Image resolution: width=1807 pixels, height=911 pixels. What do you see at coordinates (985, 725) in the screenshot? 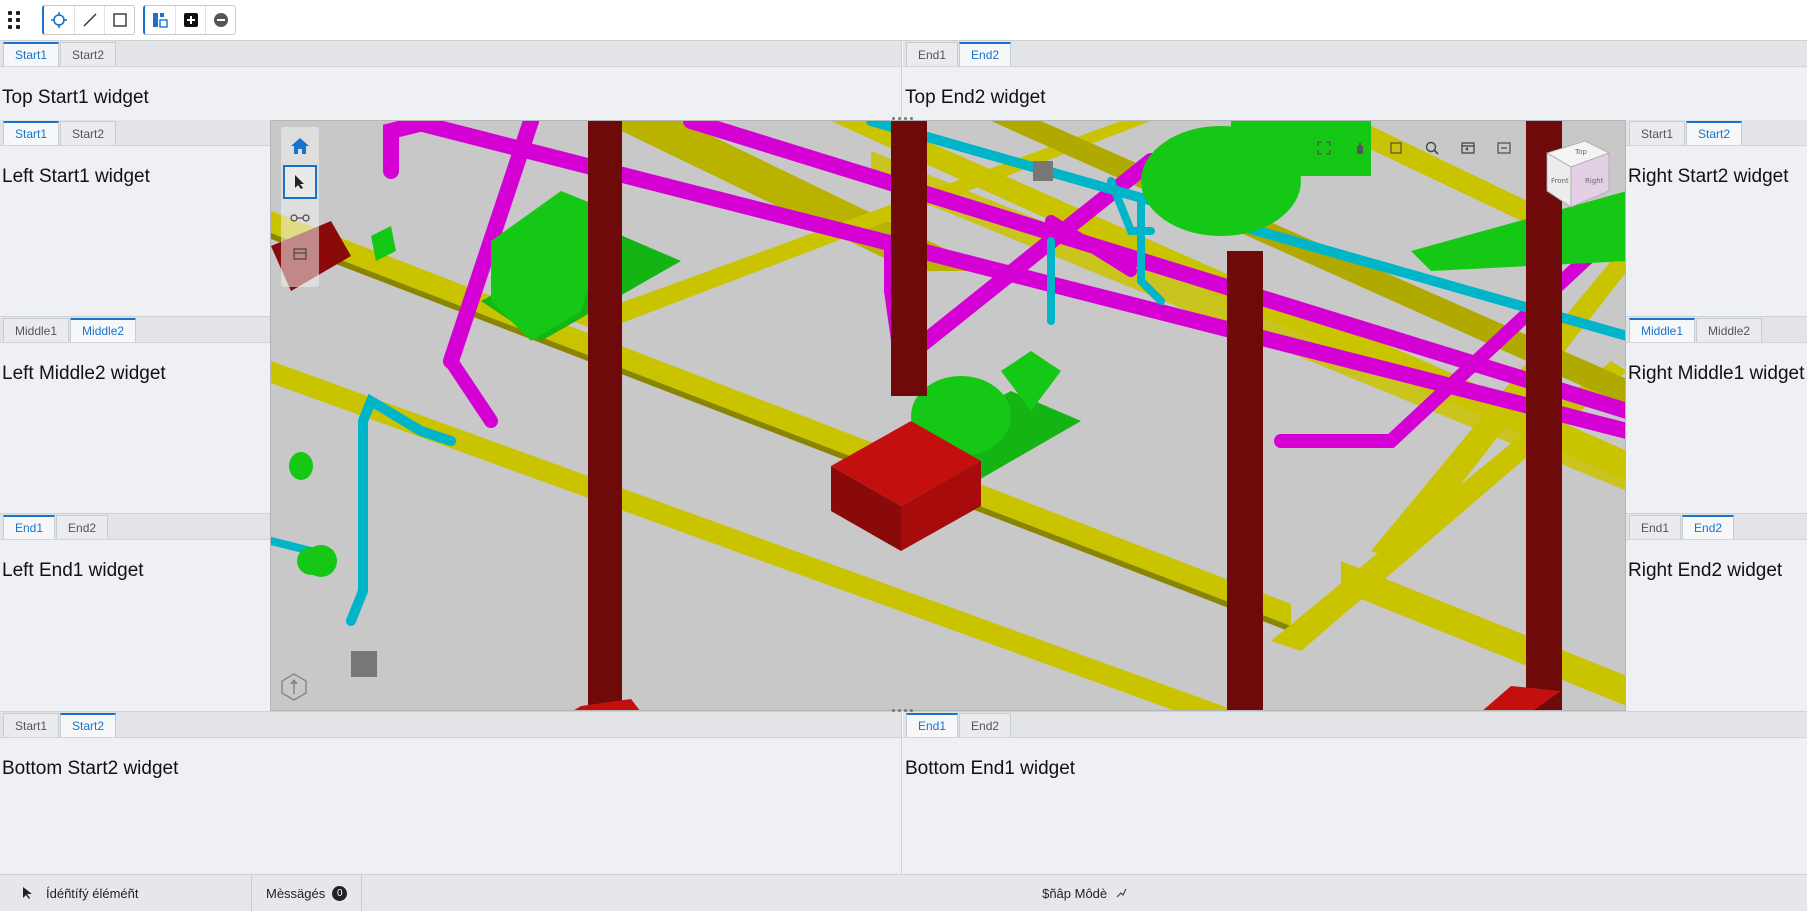
I see `tab-bottom-end2: End2` at bounding box center [985, 725].